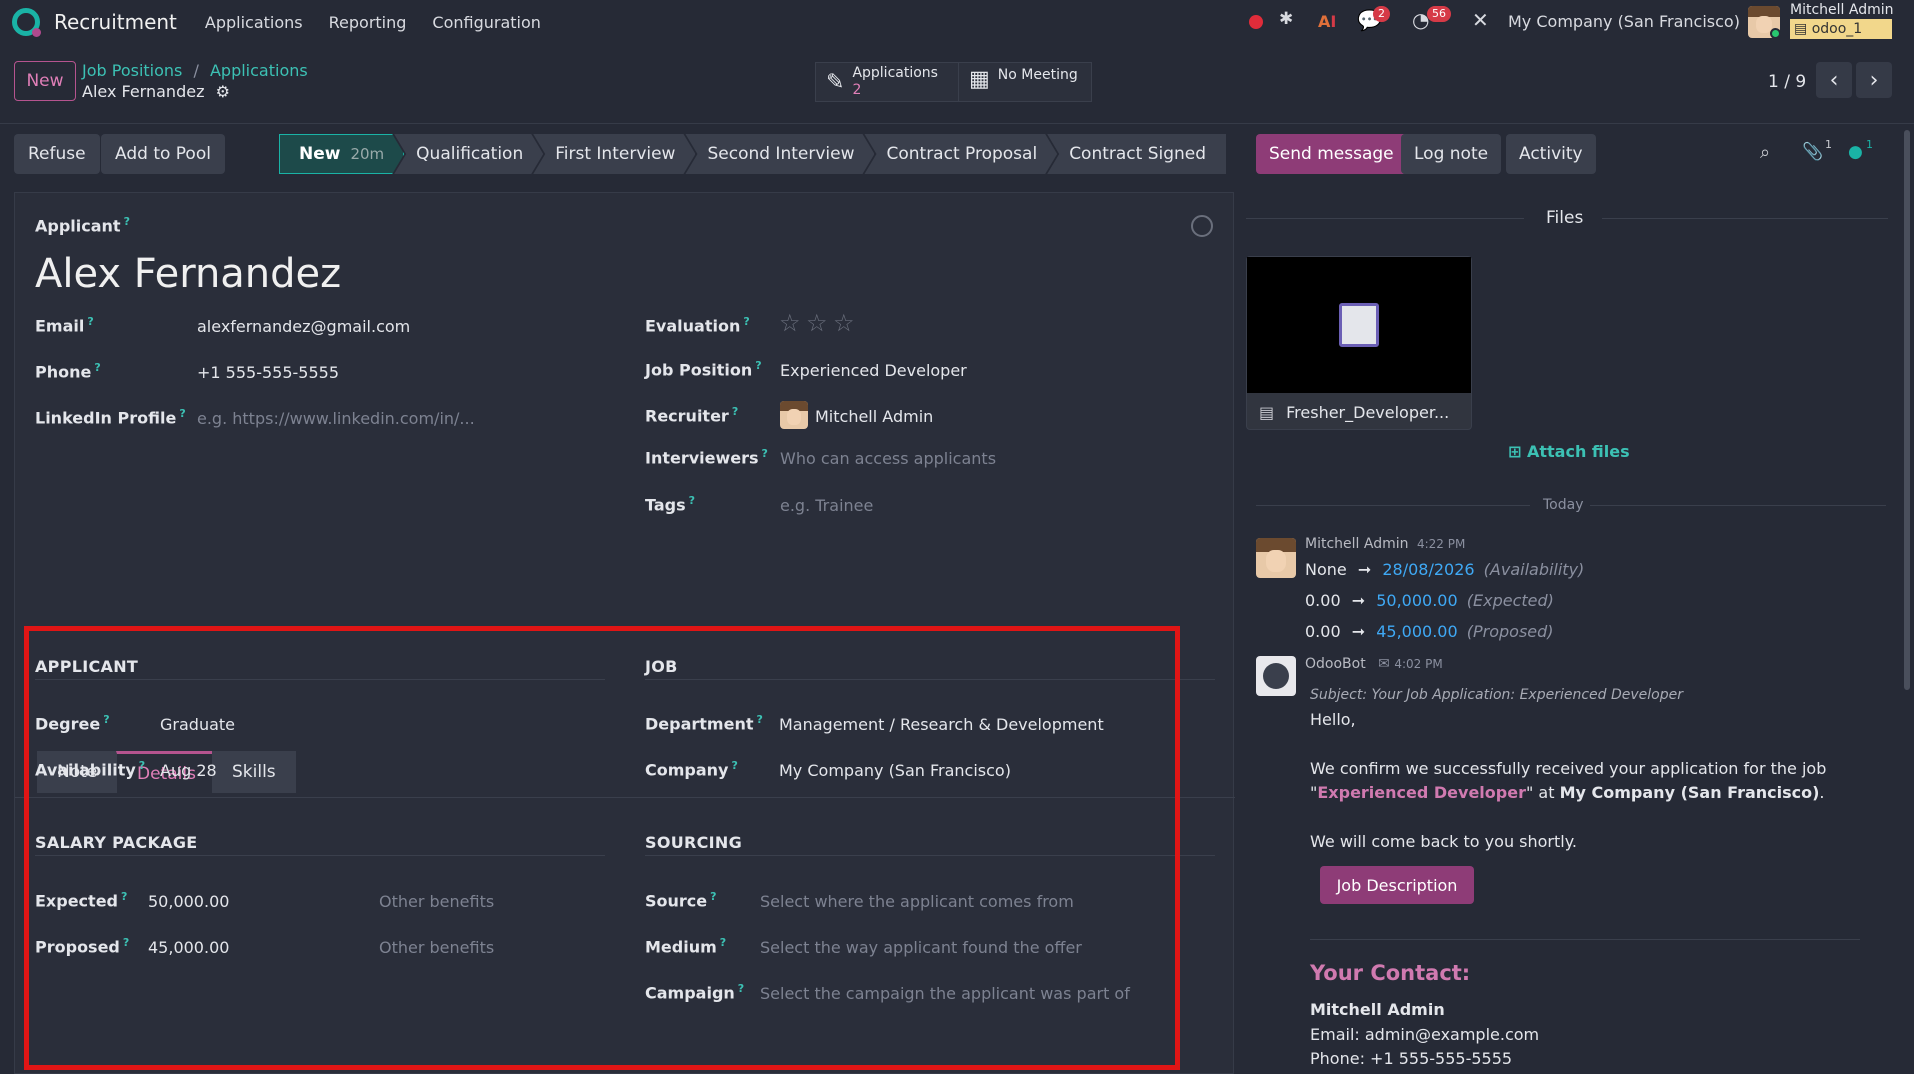 This screenshot has width=1914, height=1074. Describe the element at coordinates (1745, 218) in the screenshot. I see `files-divider-right` at that location.